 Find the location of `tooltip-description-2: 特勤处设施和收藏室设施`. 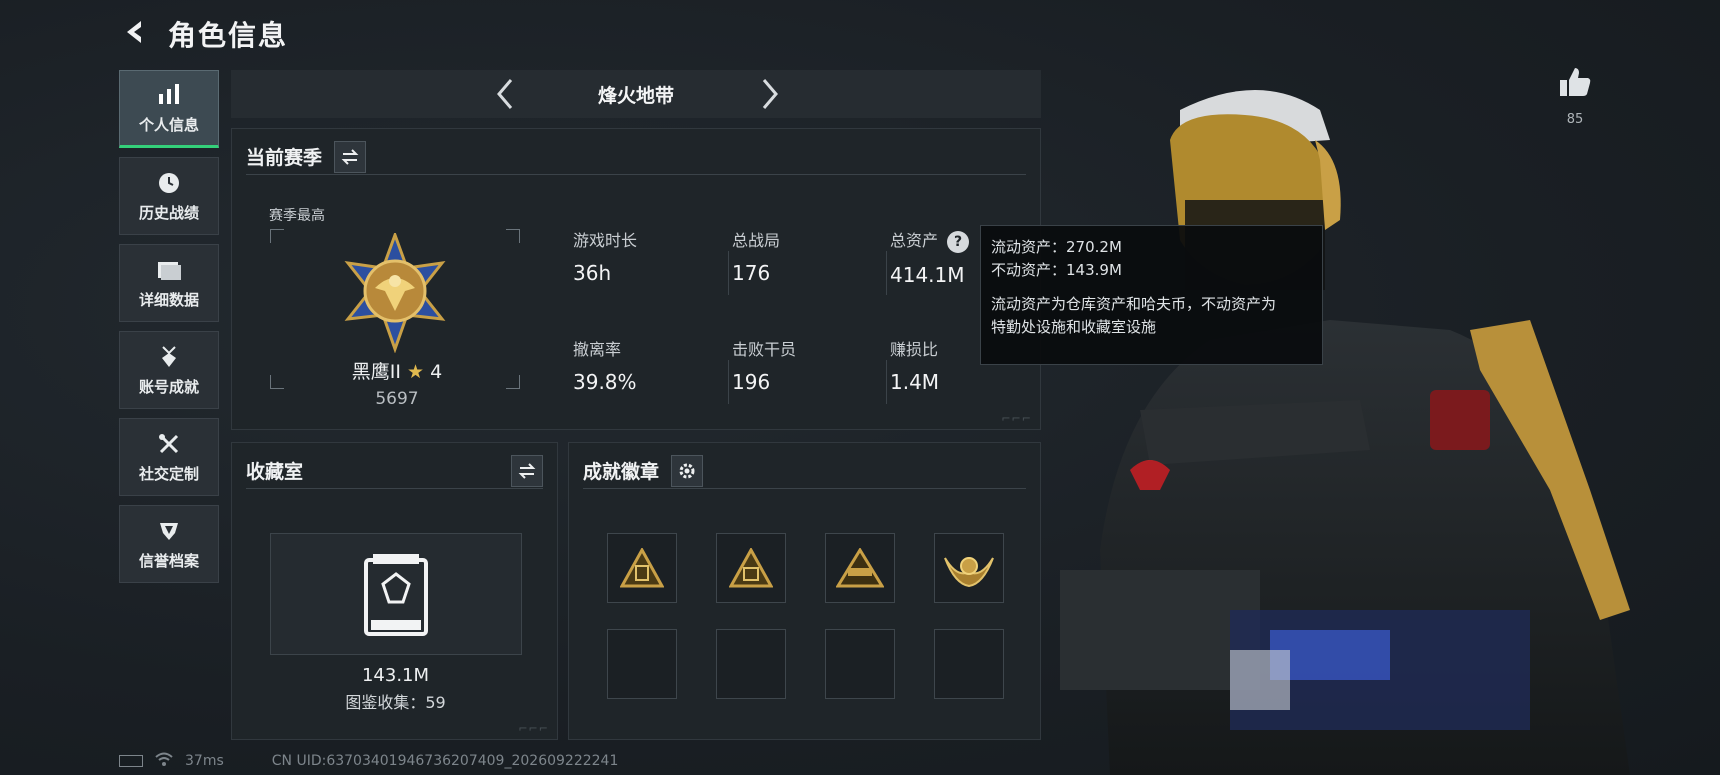

tooltip-description-2: 特勤处设施和收藏室设施 is located at coordinates (1074, 326).